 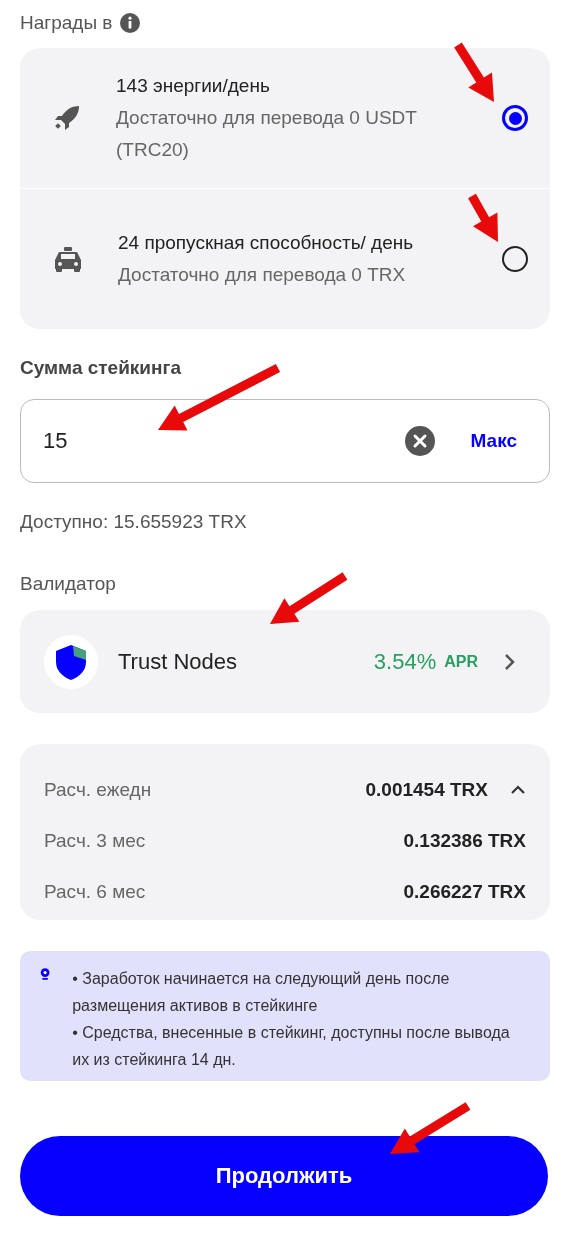 I want to click on rocket-icon, so click(x=67, y=118).